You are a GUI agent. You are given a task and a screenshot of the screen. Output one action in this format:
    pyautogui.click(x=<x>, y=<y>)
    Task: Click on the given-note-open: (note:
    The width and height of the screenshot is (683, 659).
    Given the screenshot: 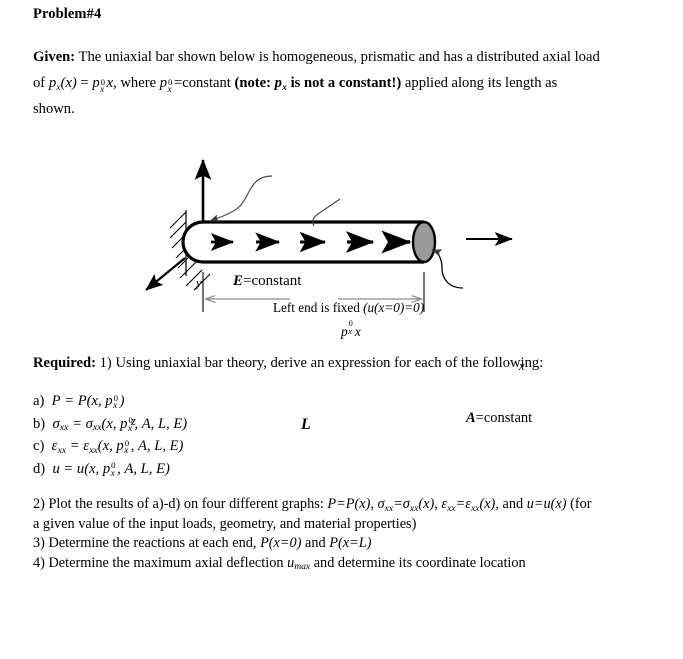 What is the action you would take?
    pyautogui.click(x=254, y=83)
    